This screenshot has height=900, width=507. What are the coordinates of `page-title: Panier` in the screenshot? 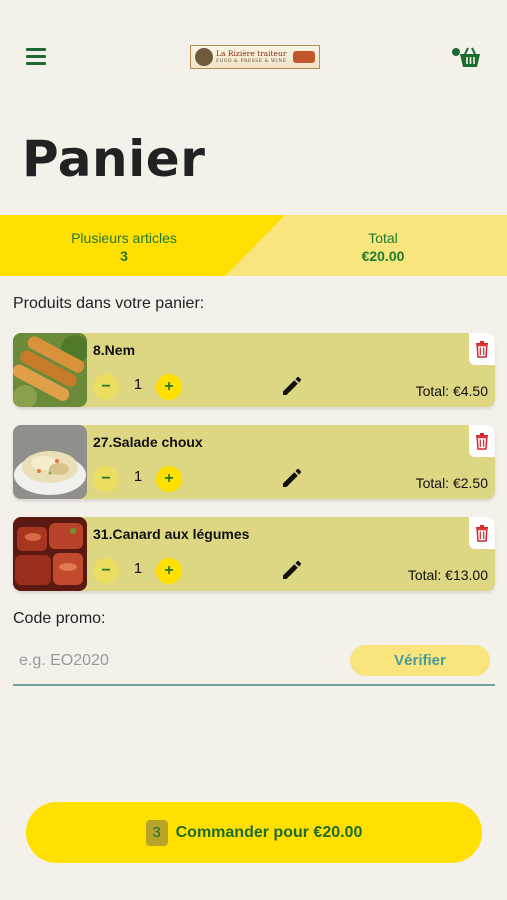 It's located at (114, 159).